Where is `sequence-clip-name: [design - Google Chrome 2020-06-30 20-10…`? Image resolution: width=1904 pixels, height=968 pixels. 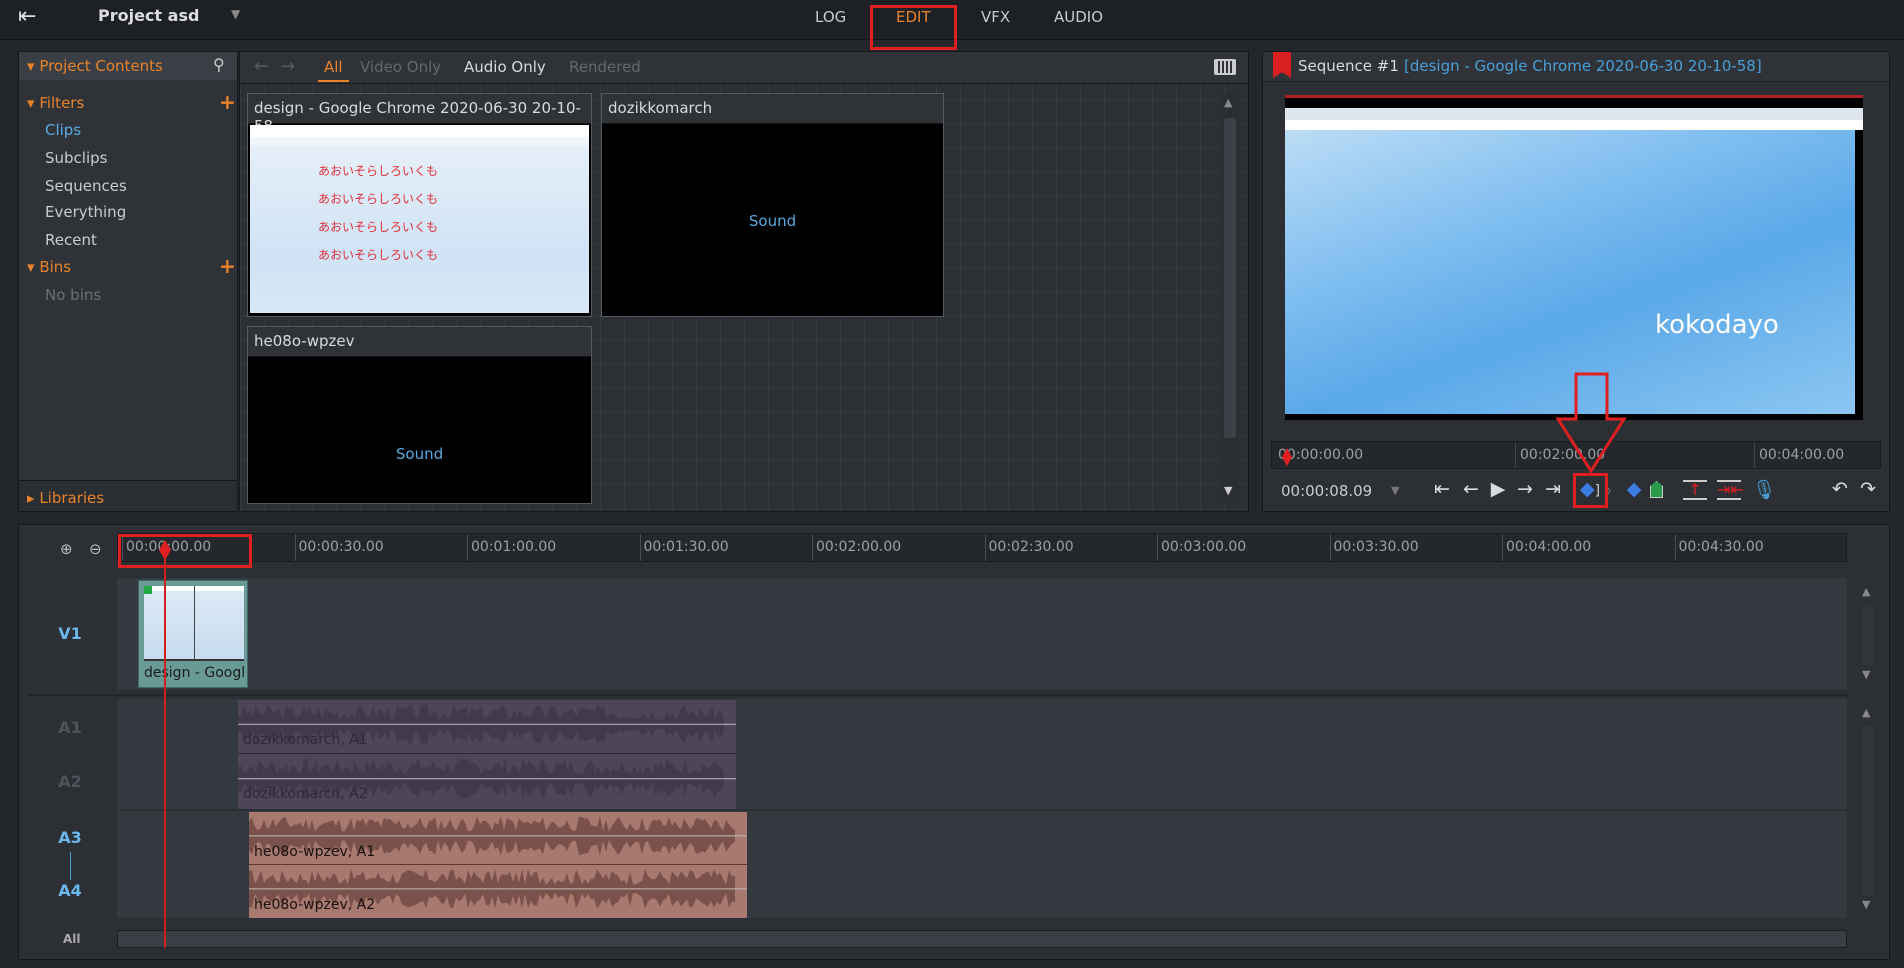
sequence-clip-name: [design - Google Chrome 2020-06-30 20-10… is located at coordinates (1583, 66).